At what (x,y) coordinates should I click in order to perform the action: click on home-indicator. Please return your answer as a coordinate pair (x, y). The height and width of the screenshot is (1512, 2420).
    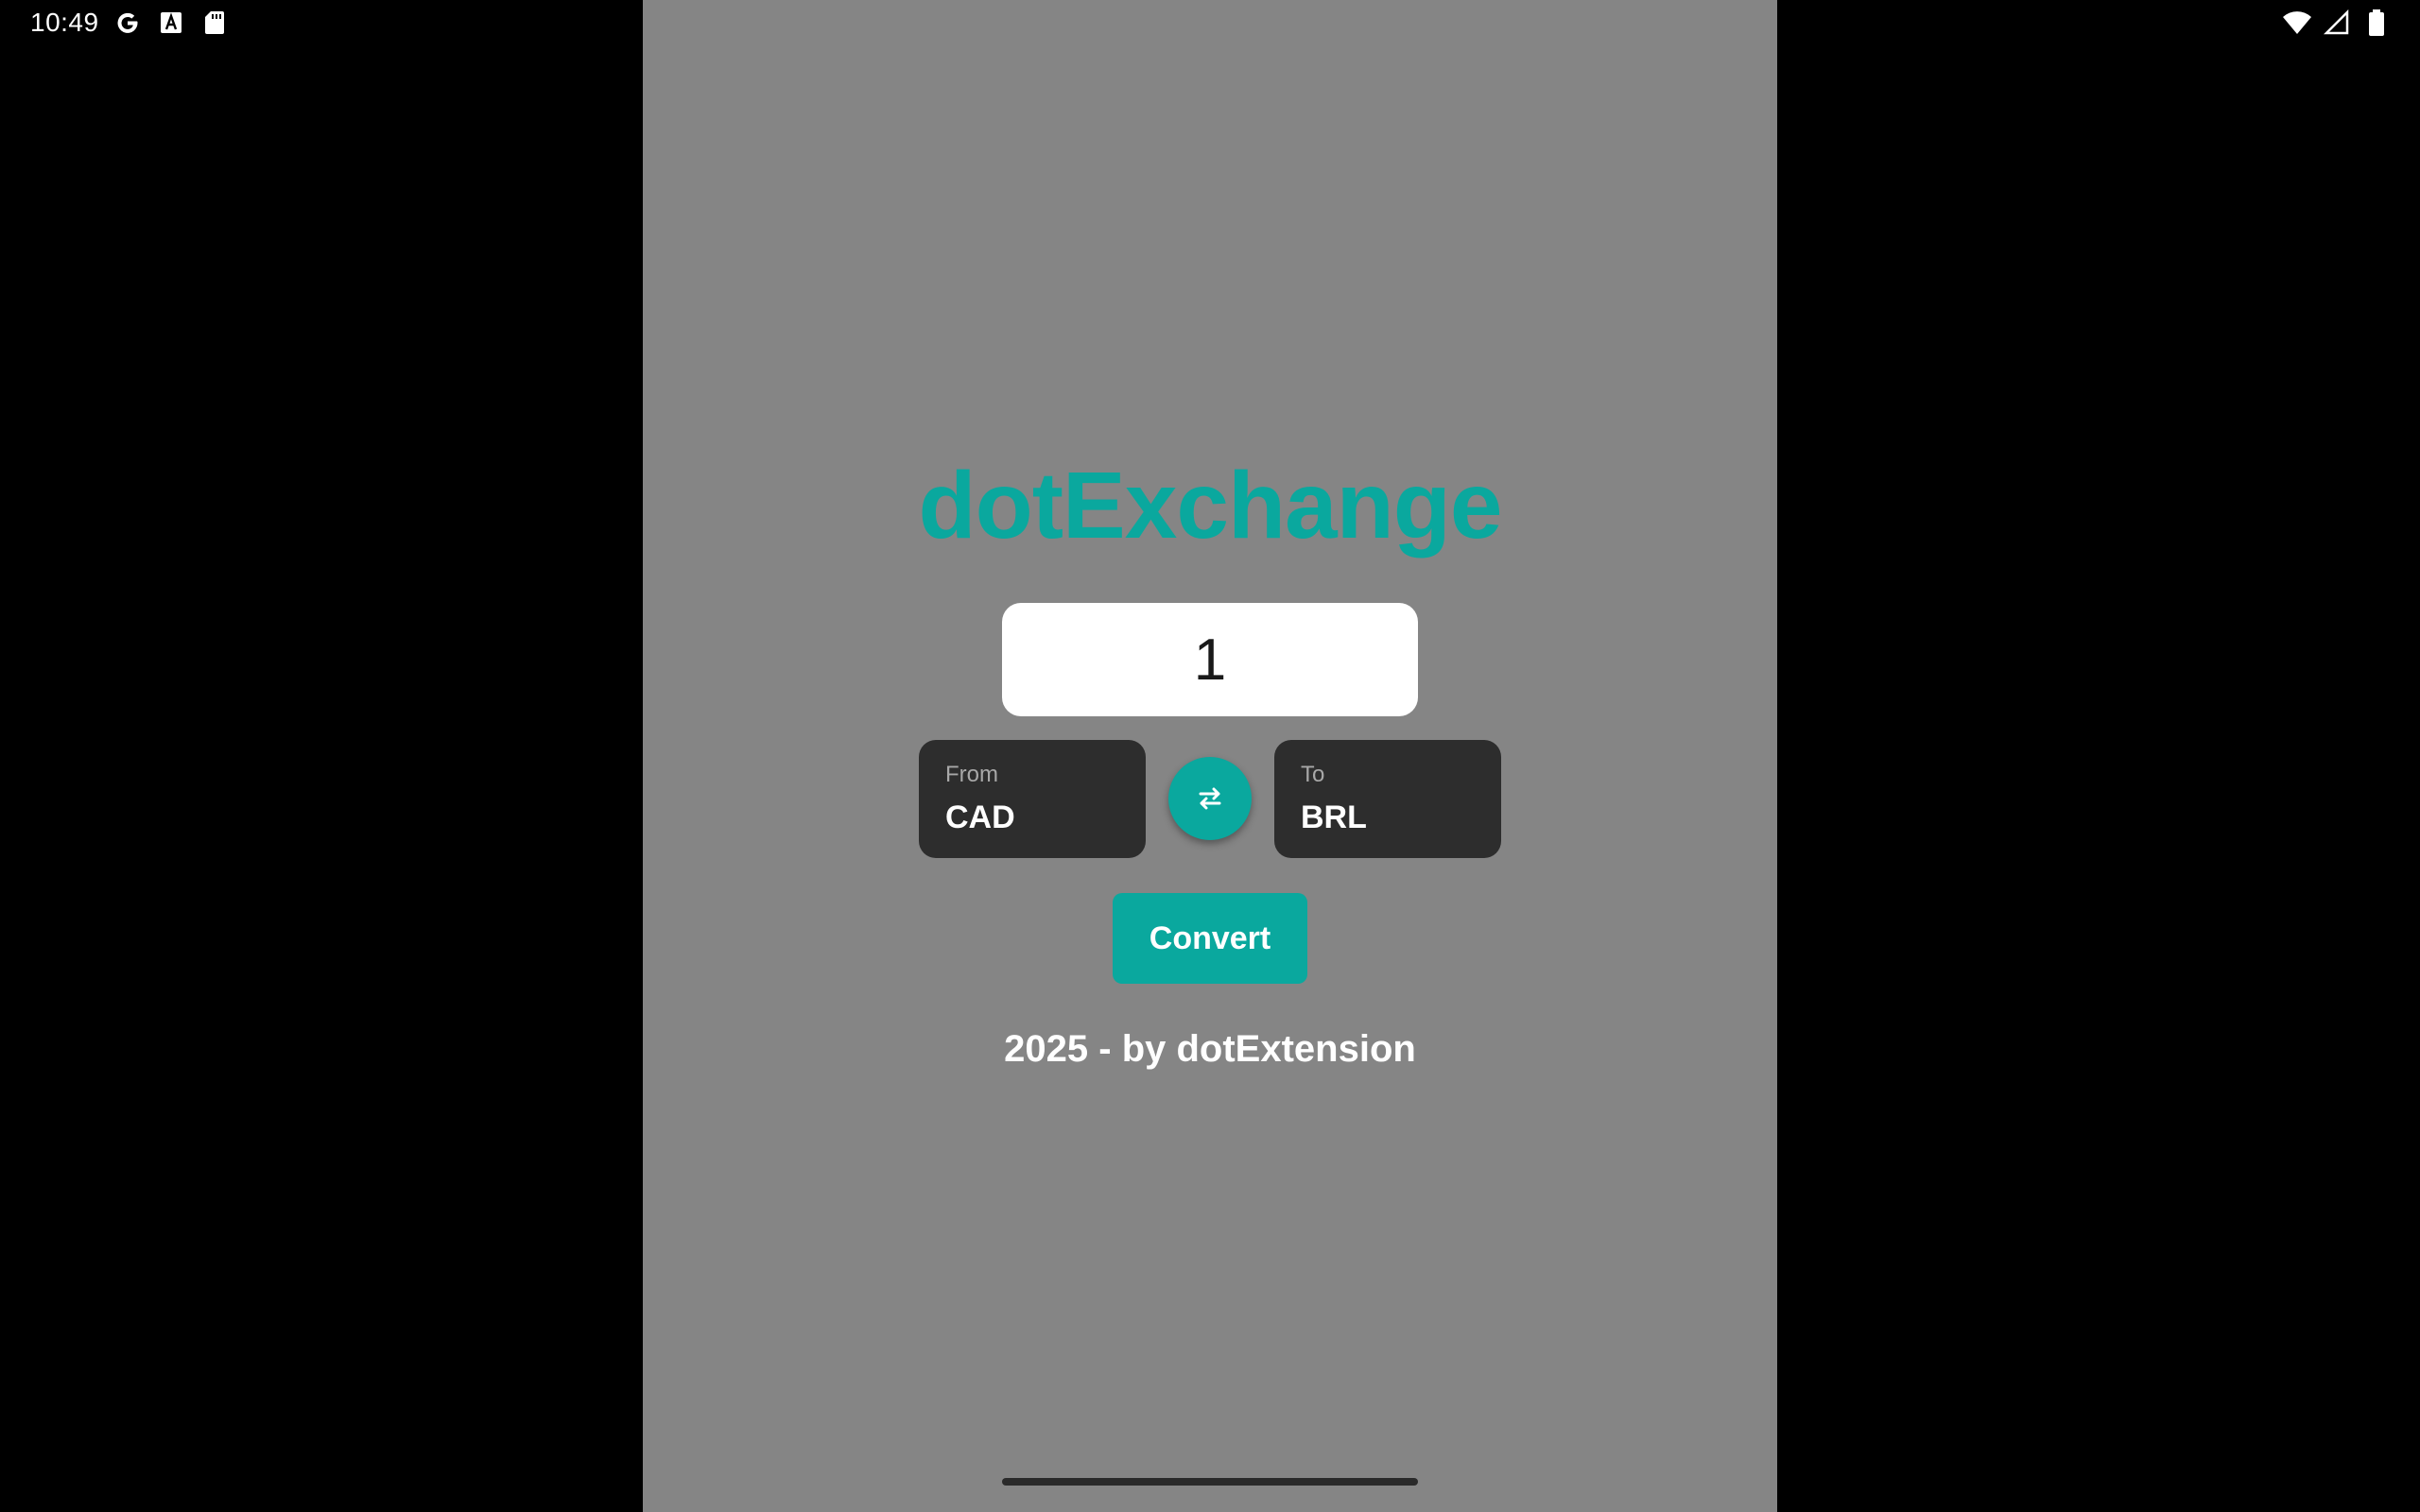
    Looking at the image, I should click on (1210, 1482).